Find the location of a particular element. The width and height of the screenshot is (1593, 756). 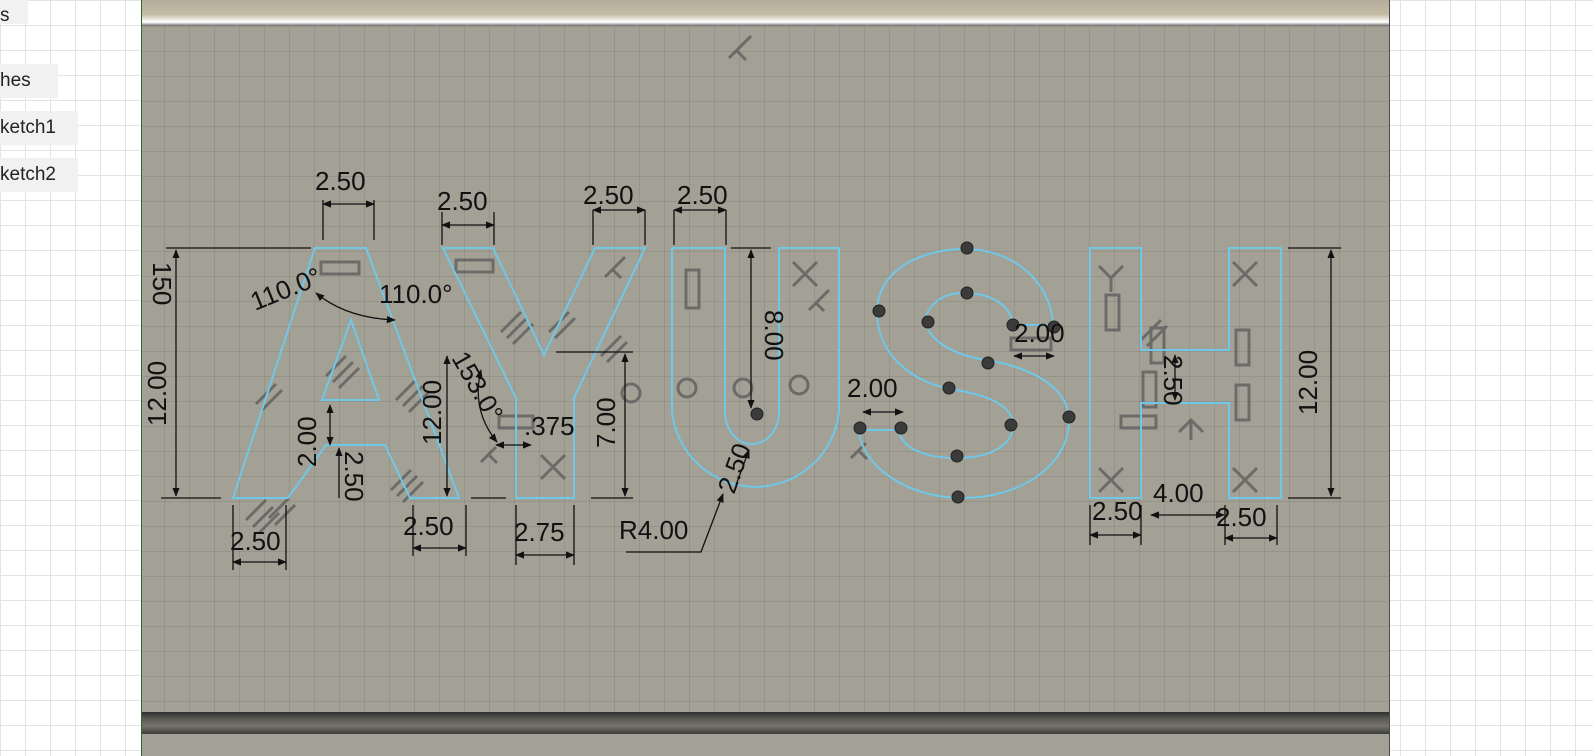

dim-u-height: 8.00 is located at coordinates (774, 335).